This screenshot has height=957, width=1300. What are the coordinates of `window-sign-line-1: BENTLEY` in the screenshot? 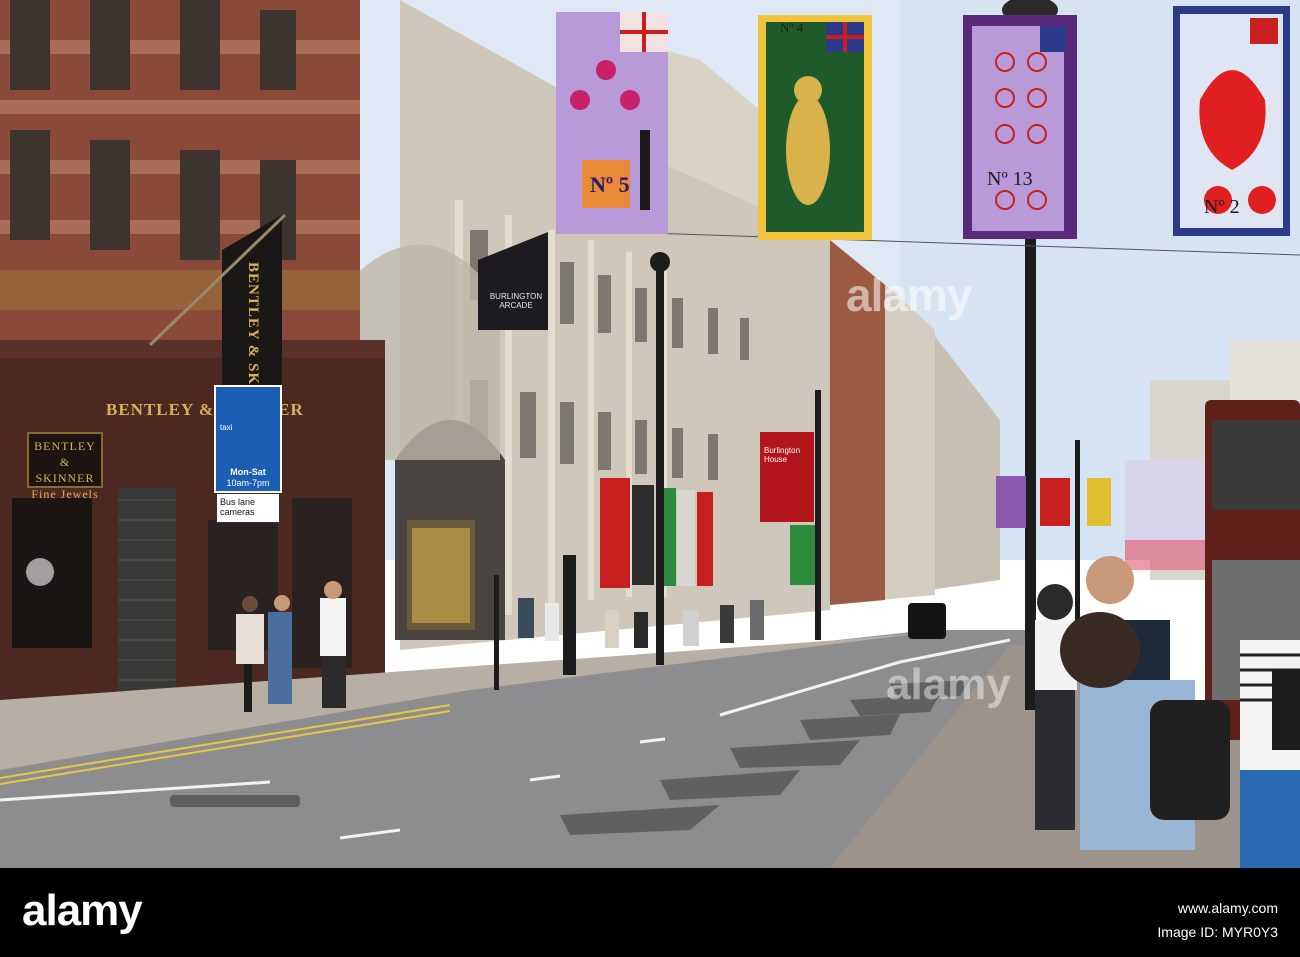 It's located at (65, 446).